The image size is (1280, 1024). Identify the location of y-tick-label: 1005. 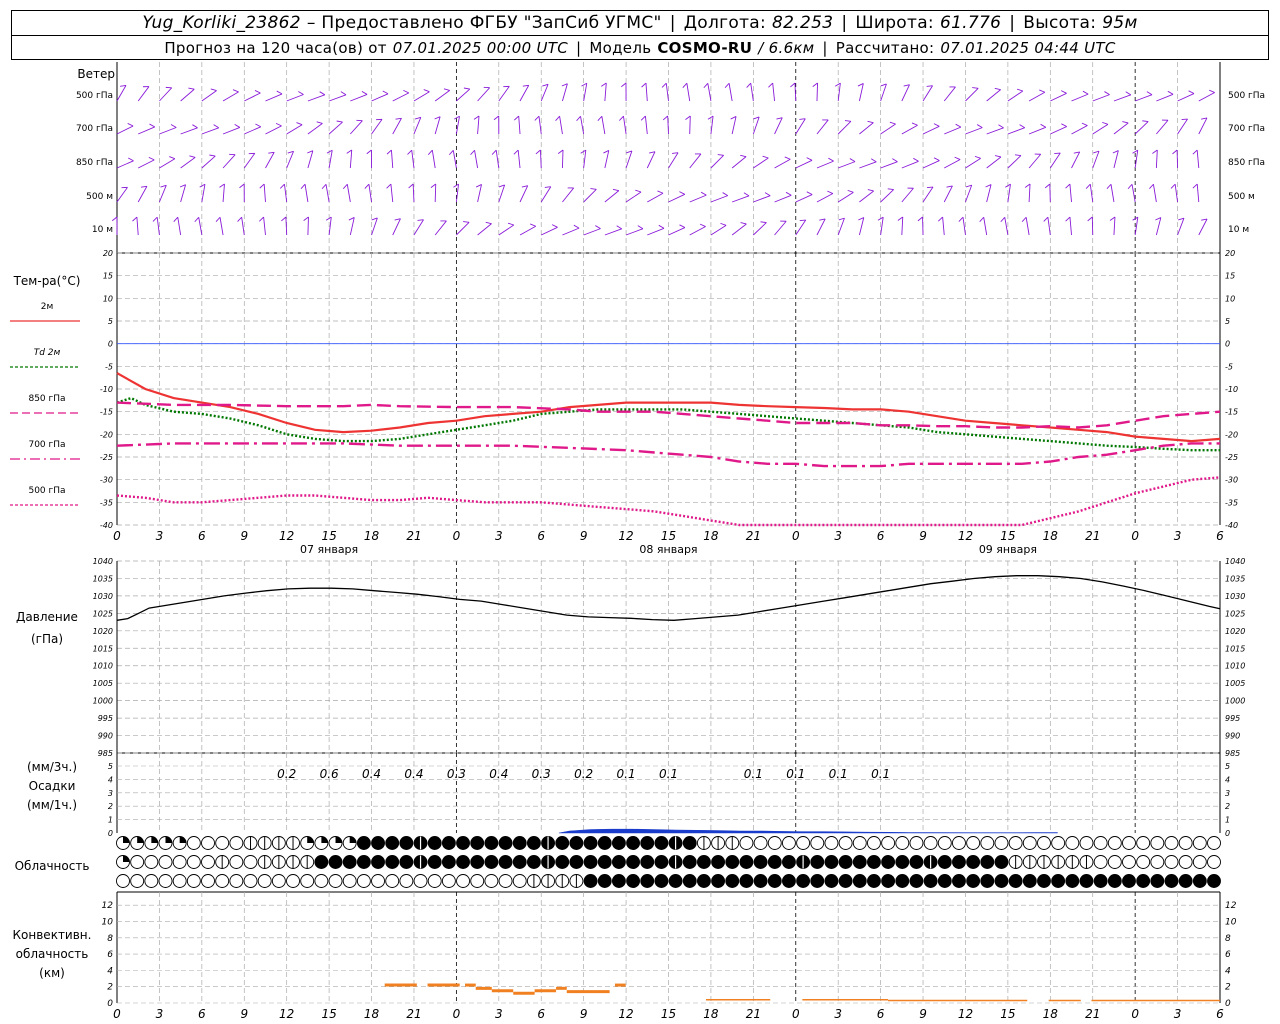
(1235, 683).